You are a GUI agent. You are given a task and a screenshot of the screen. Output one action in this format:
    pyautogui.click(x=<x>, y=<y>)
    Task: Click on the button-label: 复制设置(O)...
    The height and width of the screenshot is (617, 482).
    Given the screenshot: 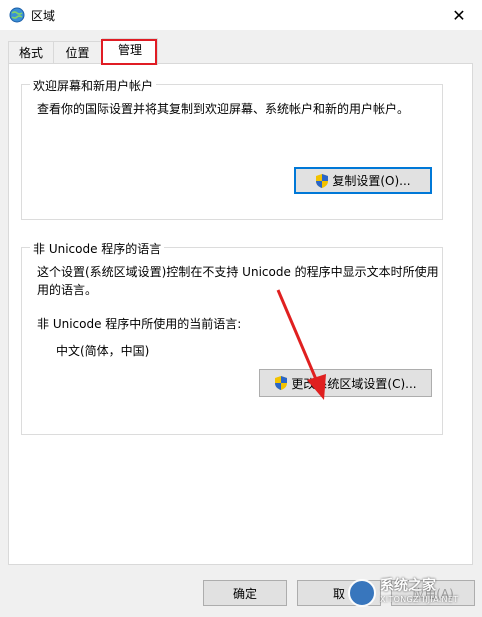 What is the action you would take?
    pyautogui.click(x=371, y=181)
    